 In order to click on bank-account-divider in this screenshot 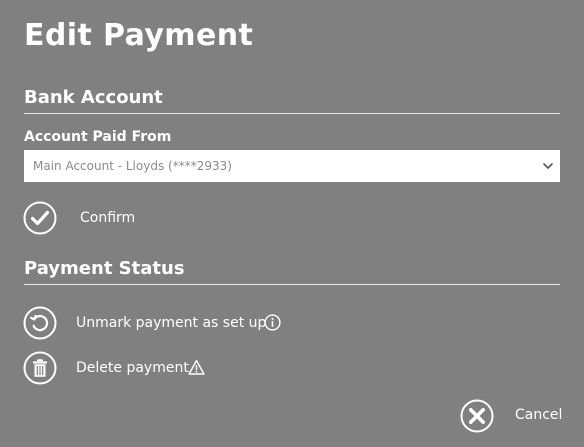, I will do `click(292, 113)`.